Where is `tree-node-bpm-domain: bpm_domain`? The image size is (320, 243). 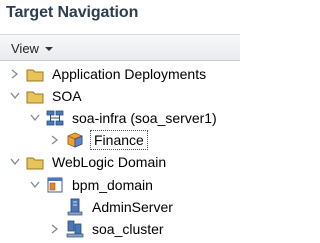 tree-node-bpm-domain: bpm_domain is located at coordinates (92, 185).